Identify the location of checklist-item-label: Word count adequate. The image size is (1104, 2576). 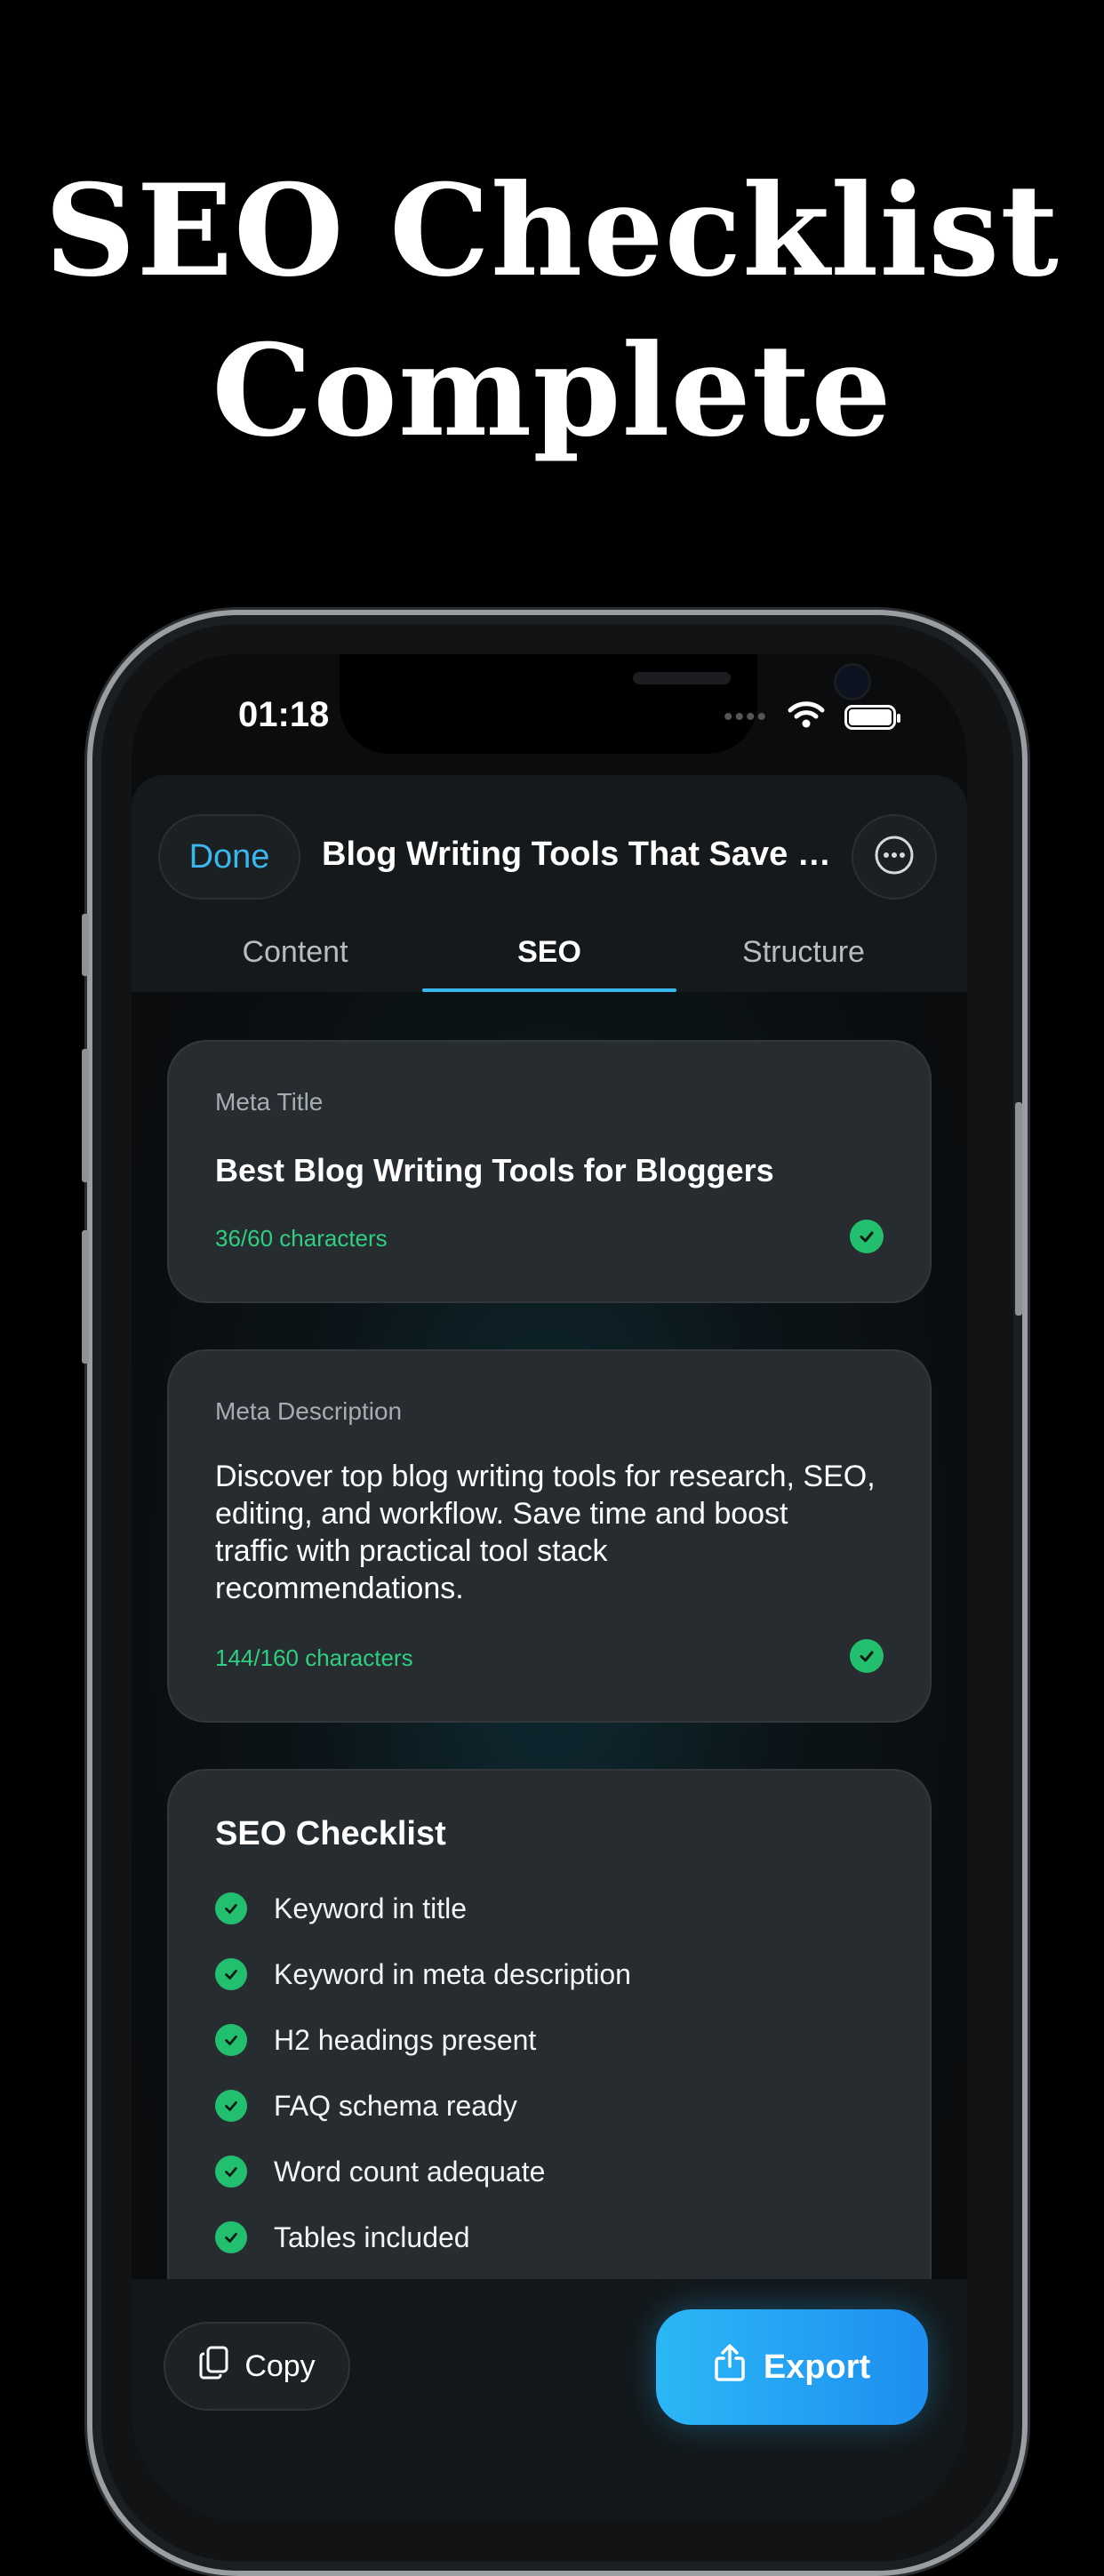
(410, 2171).